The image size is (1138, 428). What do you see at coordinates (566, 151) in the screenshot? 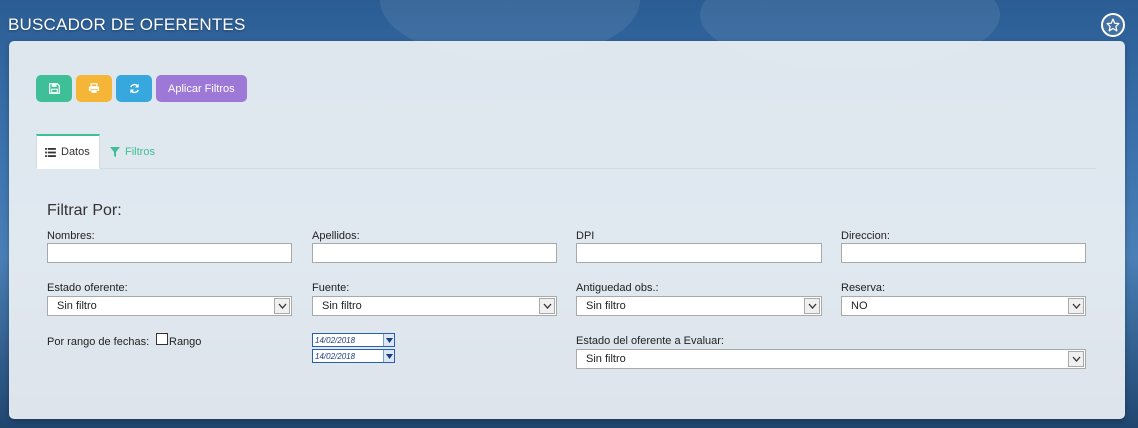
I see `tab-bar: Datos Filtros` at bounding box center [566, 151].